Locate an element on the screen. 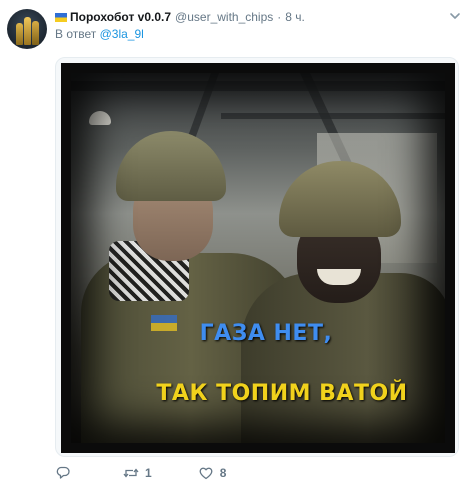 This screenshot has width=473, height=484. author-name: Порохобот v0.0.7 is located at coordinates (120, 17).